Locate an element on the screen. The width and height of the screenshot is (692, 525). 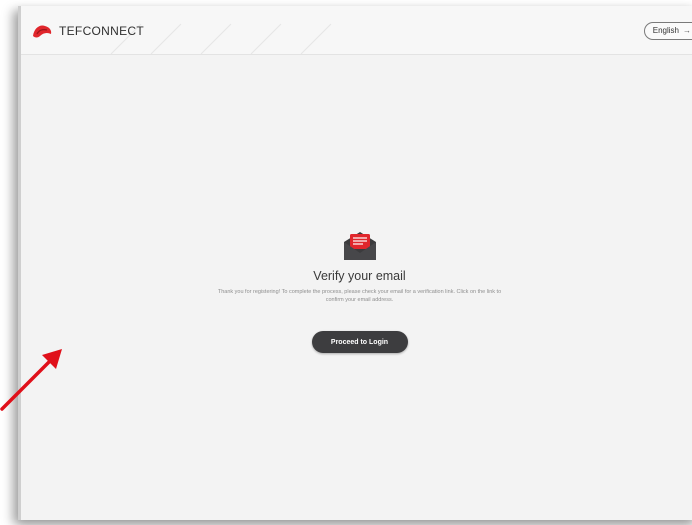
tefconnect-logo-icon is located at coordinates (42, 31).